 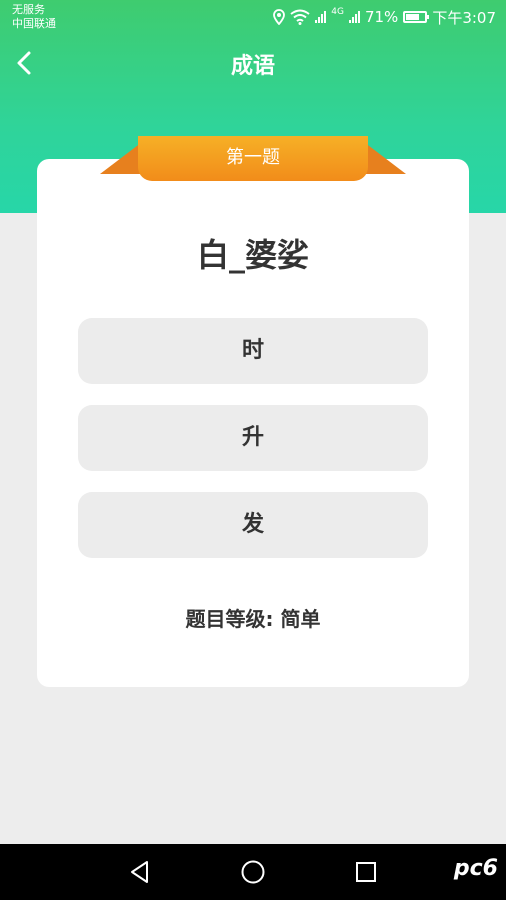 What do you see at coordinates (252, 255) in the screenshot?
I see `question-text: 白_婆娑` at bounding box center [252, 255].